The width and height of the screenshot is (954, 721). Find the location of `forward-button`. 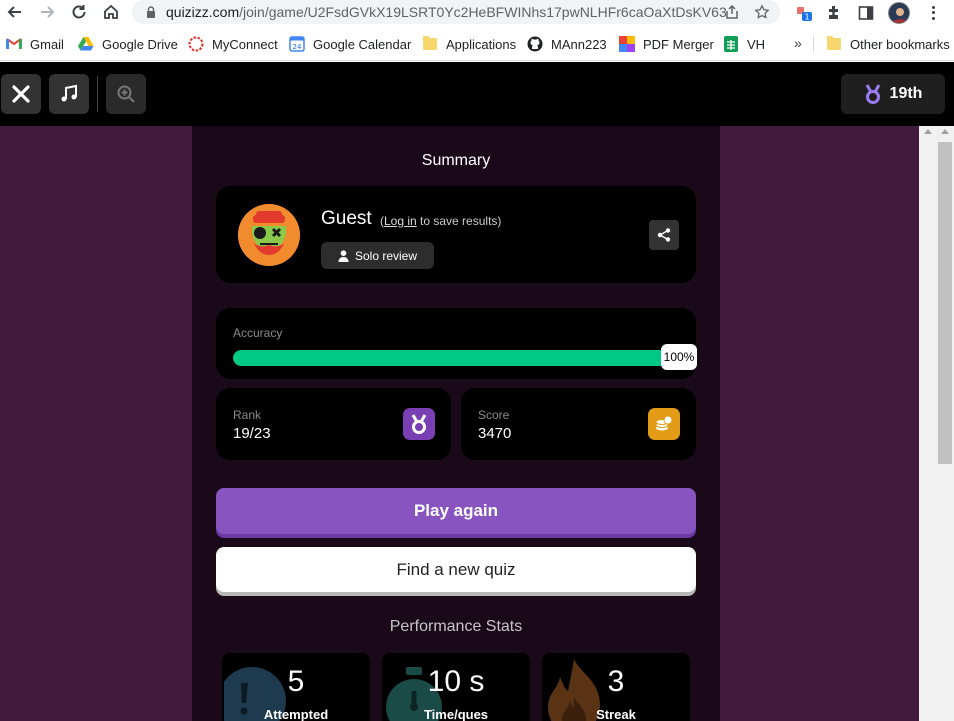

forward-button is located at coordinates (47, 12).